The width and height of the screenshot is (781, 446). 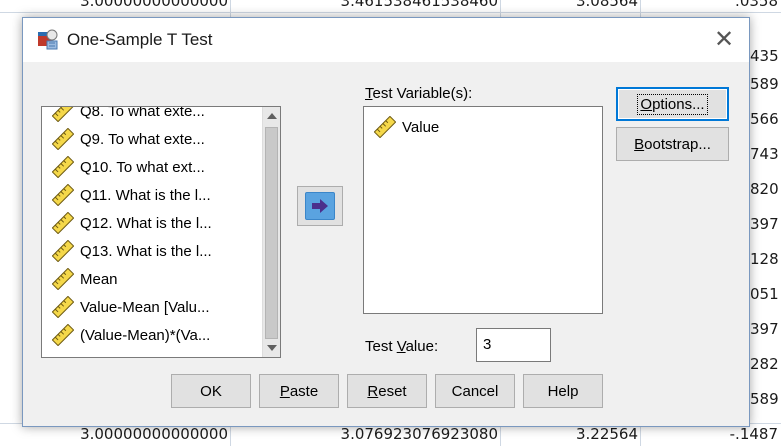 What do you see at coordinates (304, 391) in the screenshot?
I see `label-text: aste` at bounding box center [304, 391].